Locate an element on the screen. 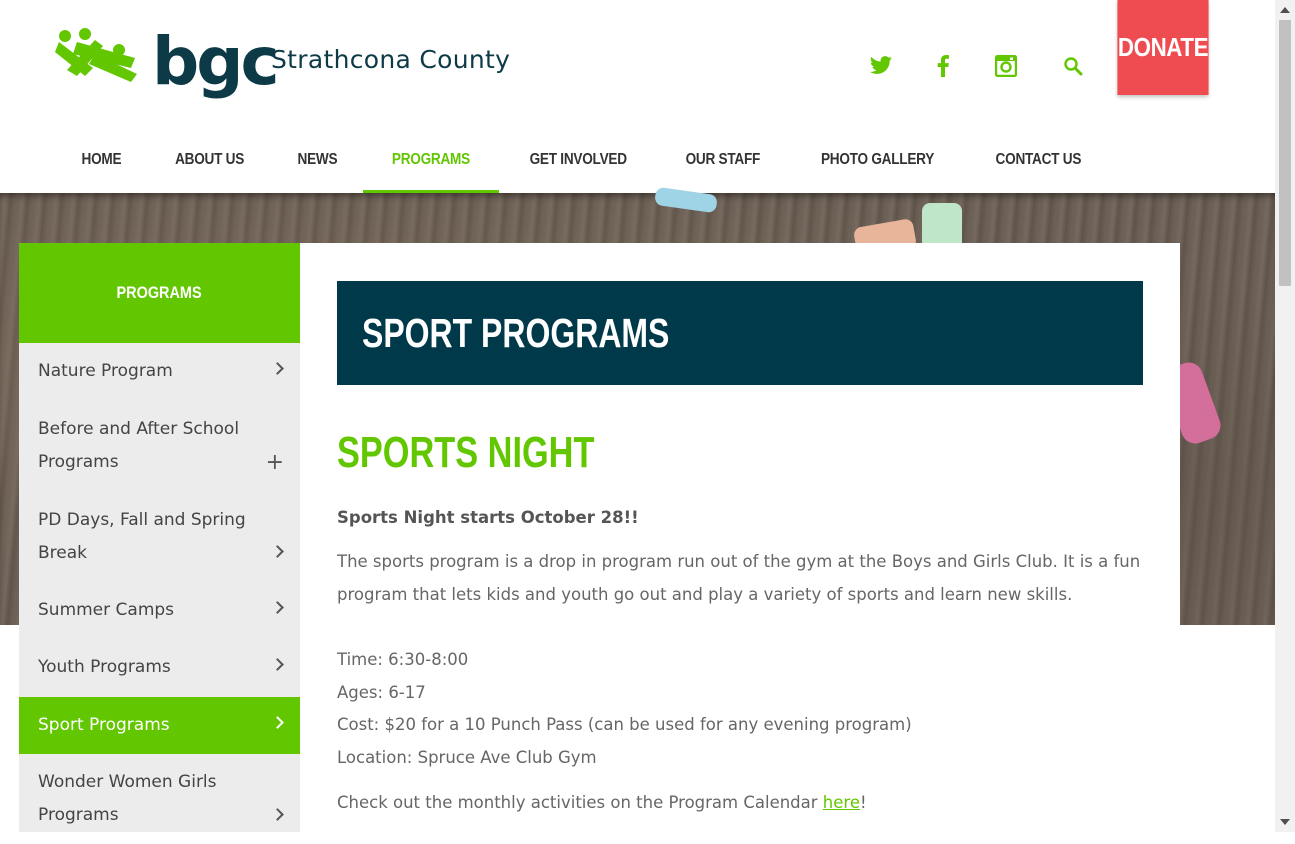 The height and width of the screenshot is (844, 1295). twitter-icon is located at coordinates (881, 65).